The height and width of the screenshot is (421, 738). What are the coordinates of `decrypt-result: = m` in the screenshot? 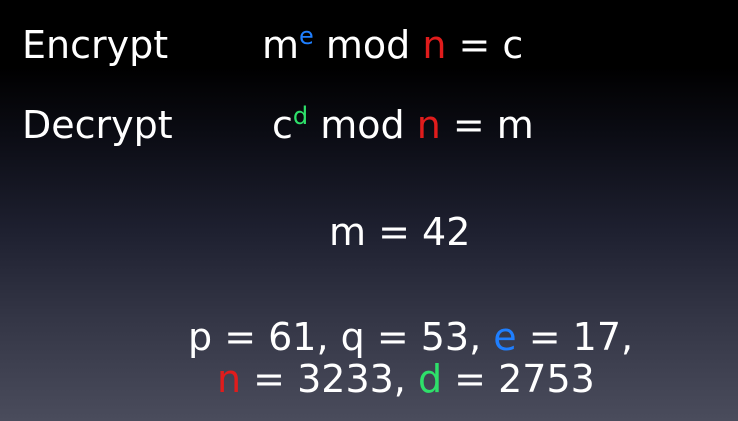 It's located at (487, 125).